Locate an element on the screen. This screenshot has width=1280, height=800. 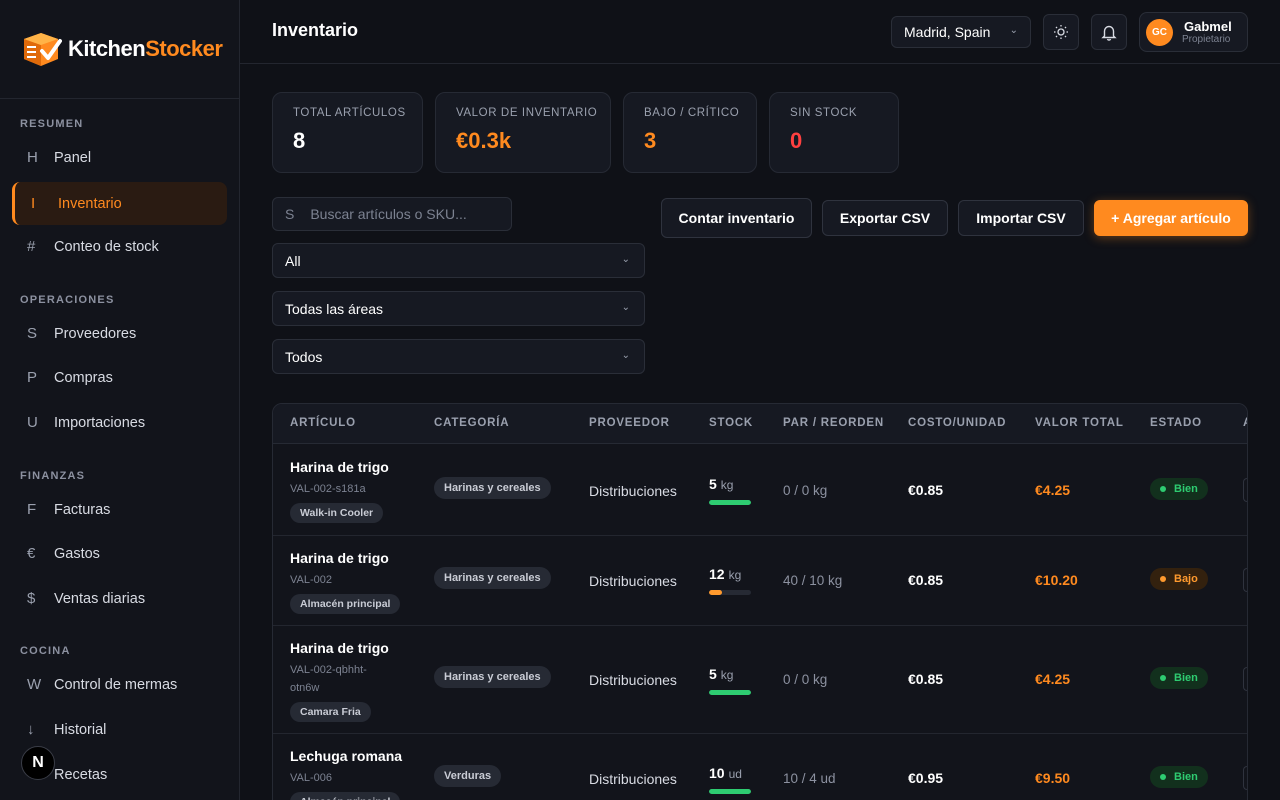
count-inventory-button: Contar inventario is located at coordinates (736, 218).